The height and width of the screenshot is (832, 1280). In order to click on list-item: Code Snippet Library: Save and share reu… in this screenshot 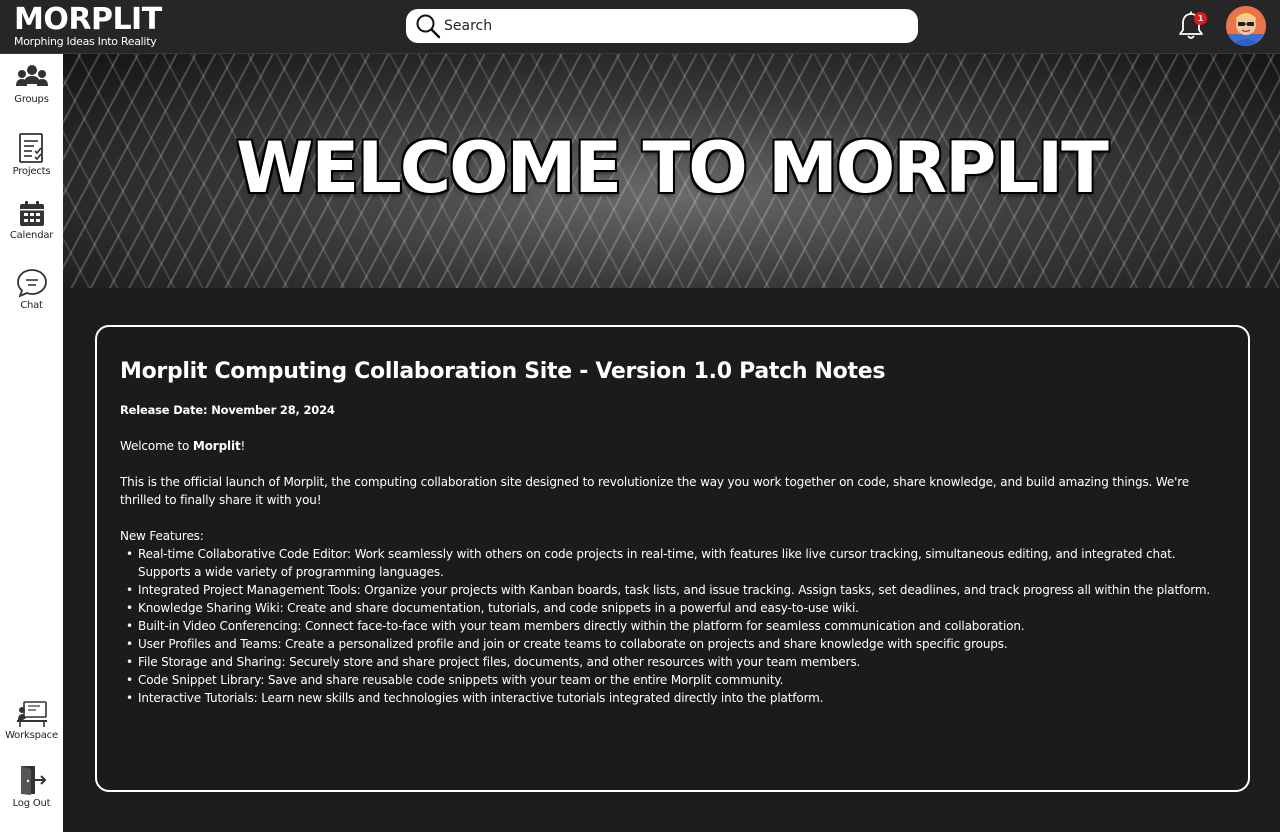, I will do `click(673, 680)`.